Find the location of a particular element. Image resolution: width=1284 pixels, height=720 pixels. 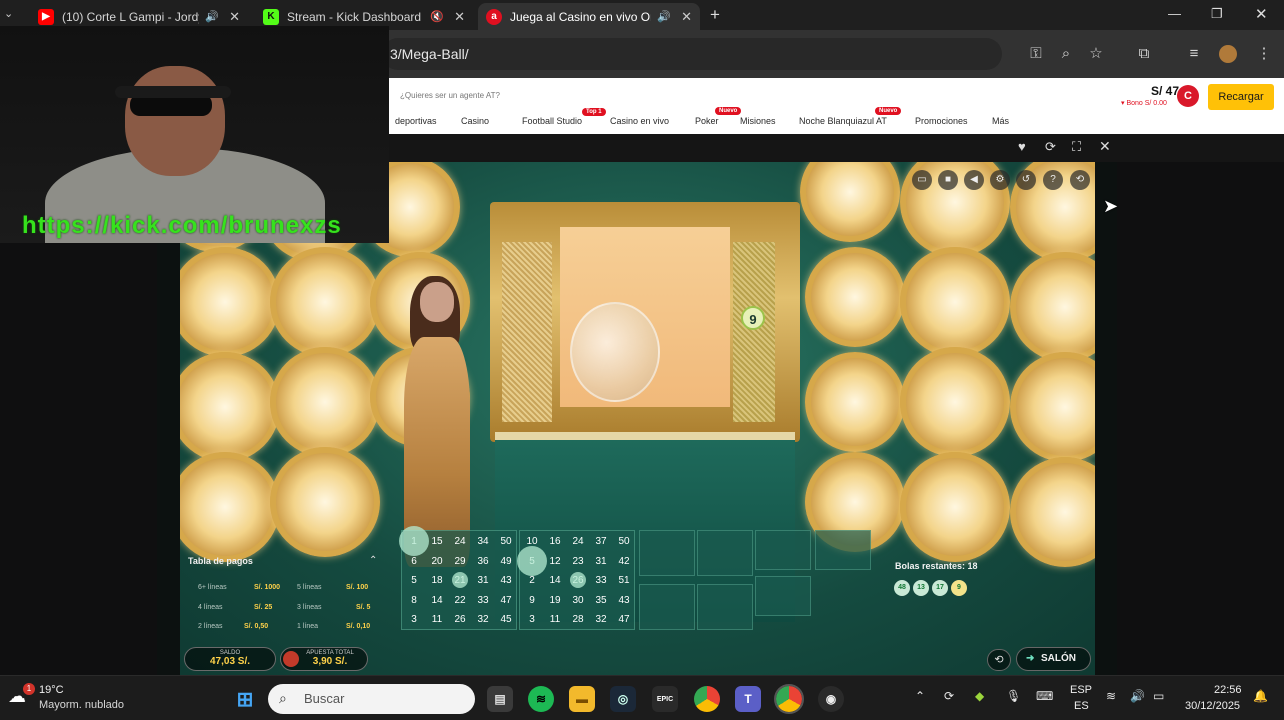

agent-question-link: ¿Quieres ser un agente AT? is located at coordinates (450, 95).